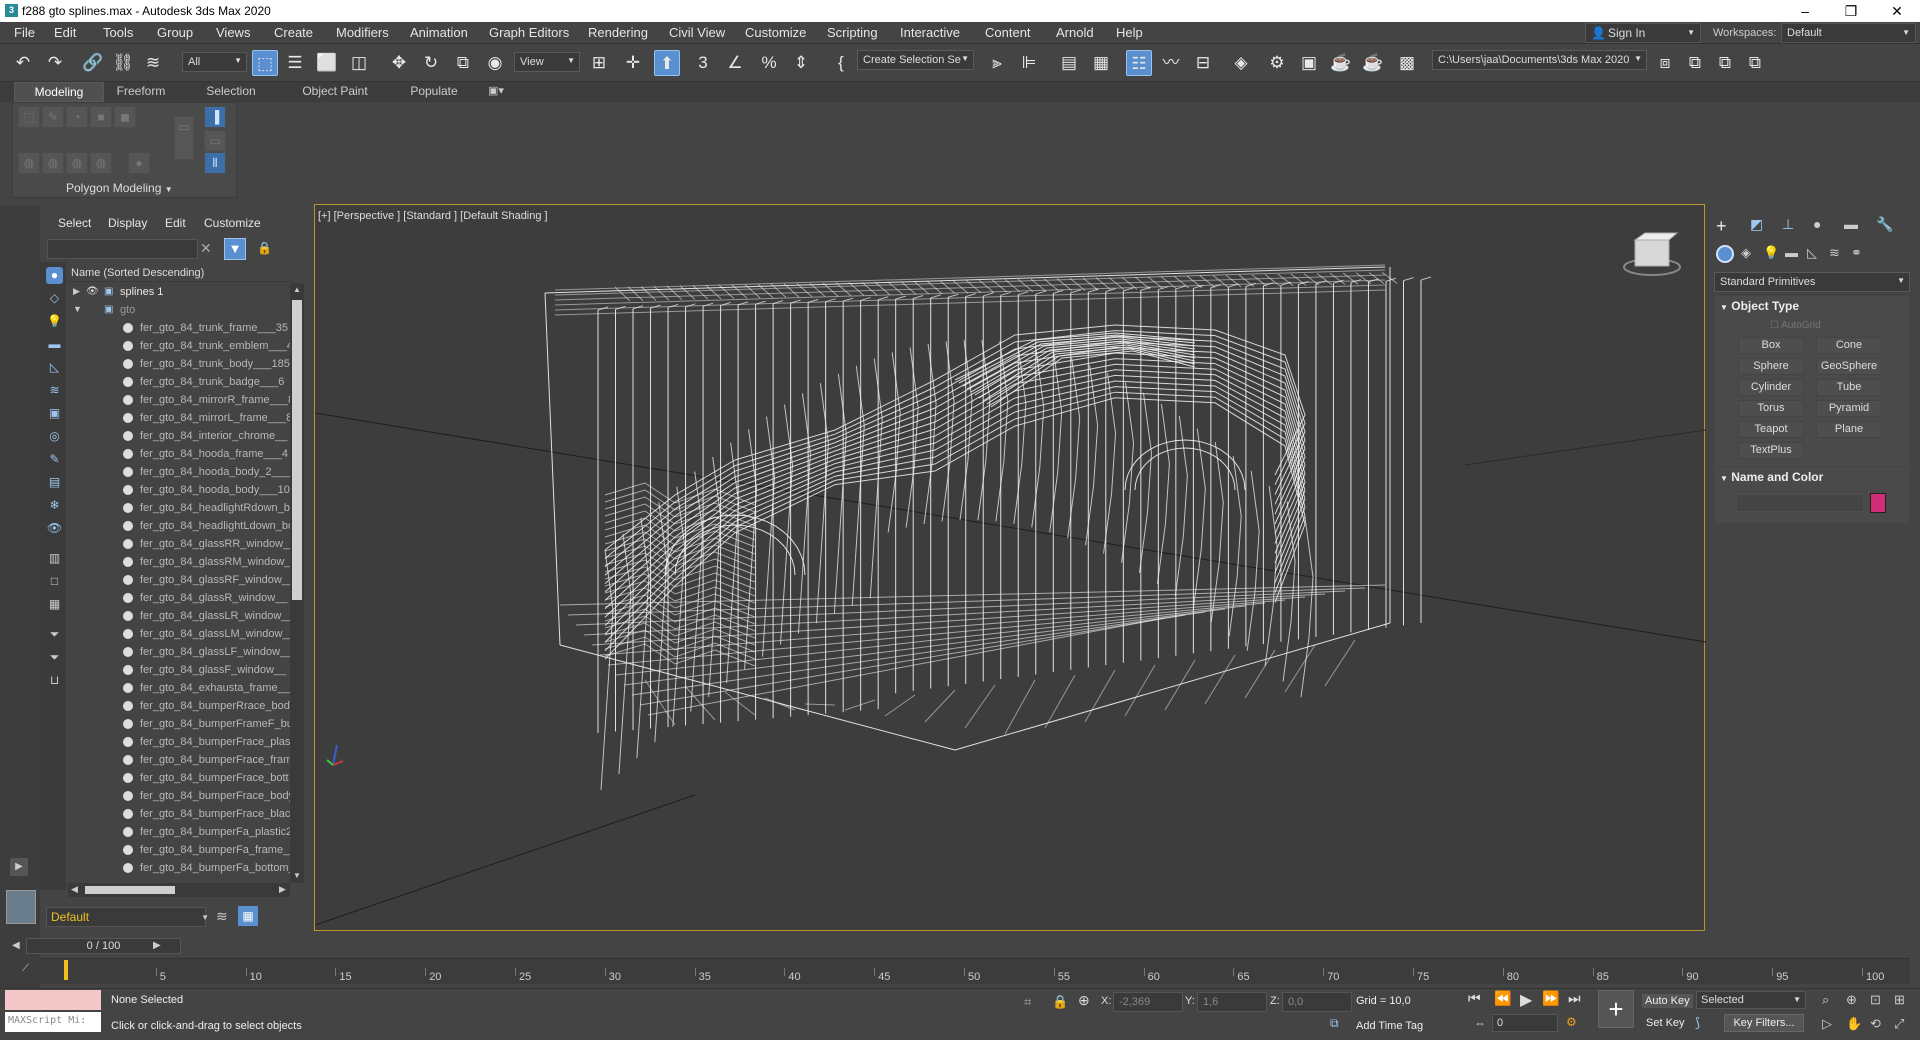 The width and height of the screenshot is (1920, 1040). Describe the element at coordinates (179, 562) in the screenshot. I see `scene-item-row: fer_gto_84_glassRM_window__` at that location.